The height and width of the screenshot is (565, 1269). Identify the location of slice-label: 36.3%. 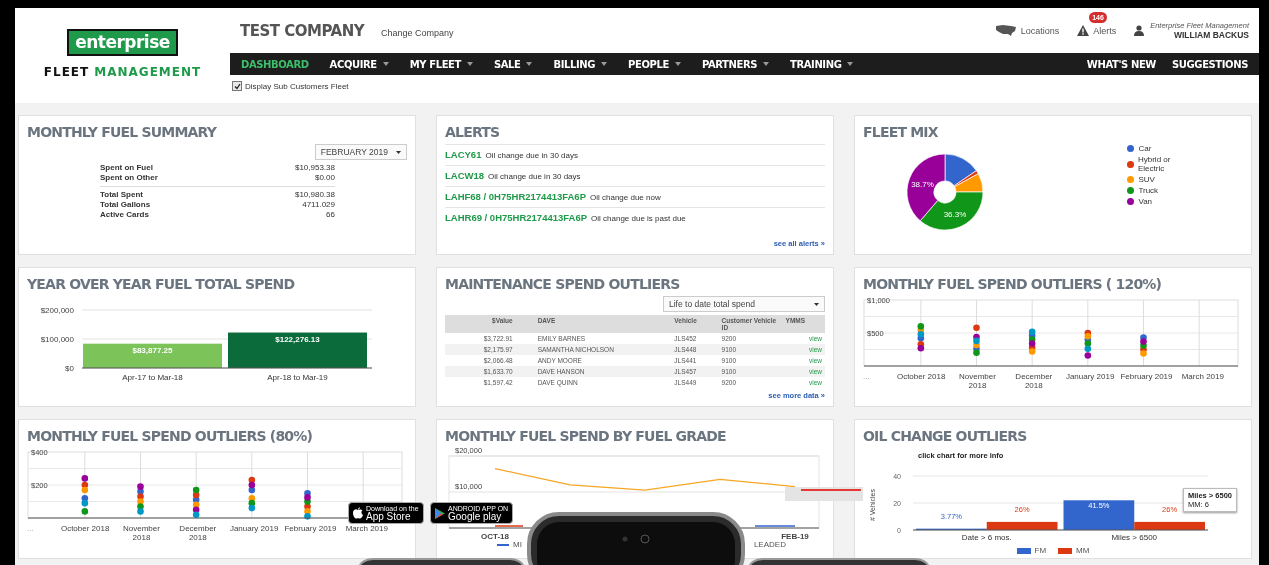
(955, 214).